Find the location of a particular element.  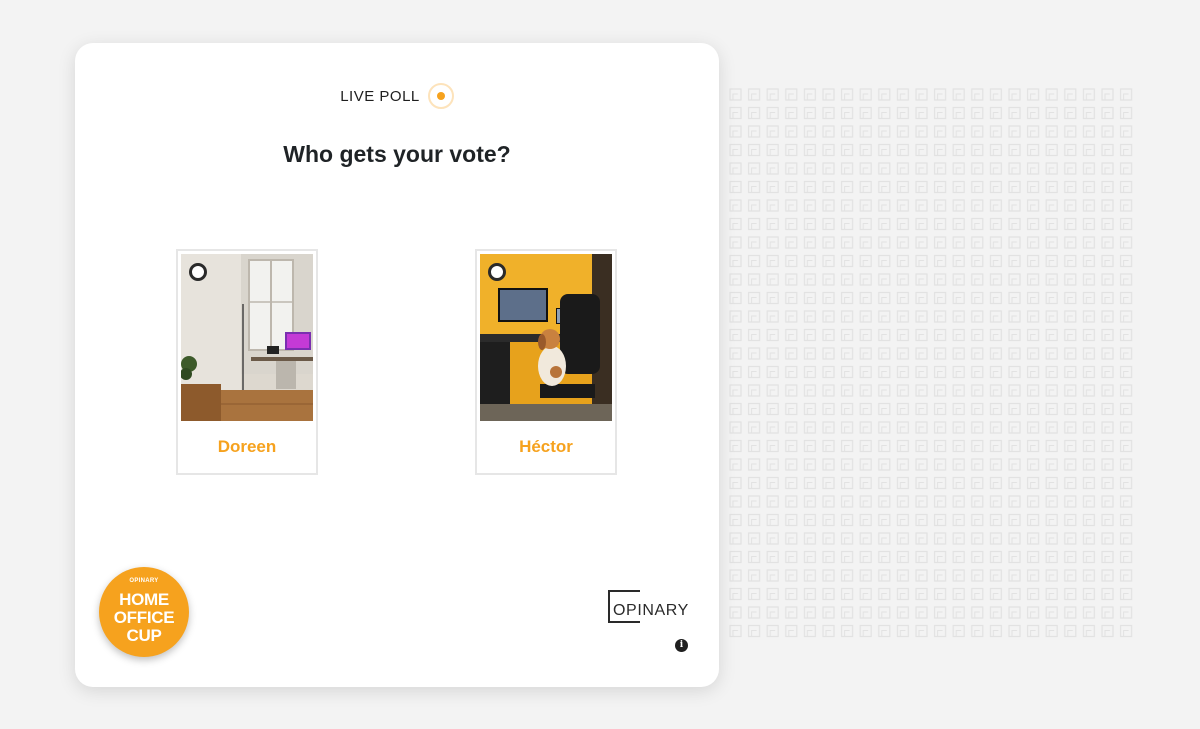

badge-line-1: HOME is located at coordinates (144, 599).